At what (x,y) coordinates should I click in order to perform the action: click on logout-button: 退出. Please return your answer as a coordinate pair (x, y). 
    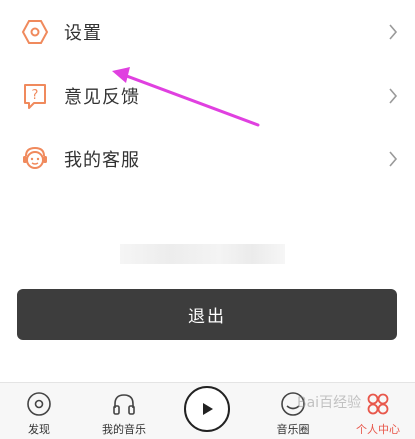
    Looking at the image, I should click on (207, 314).